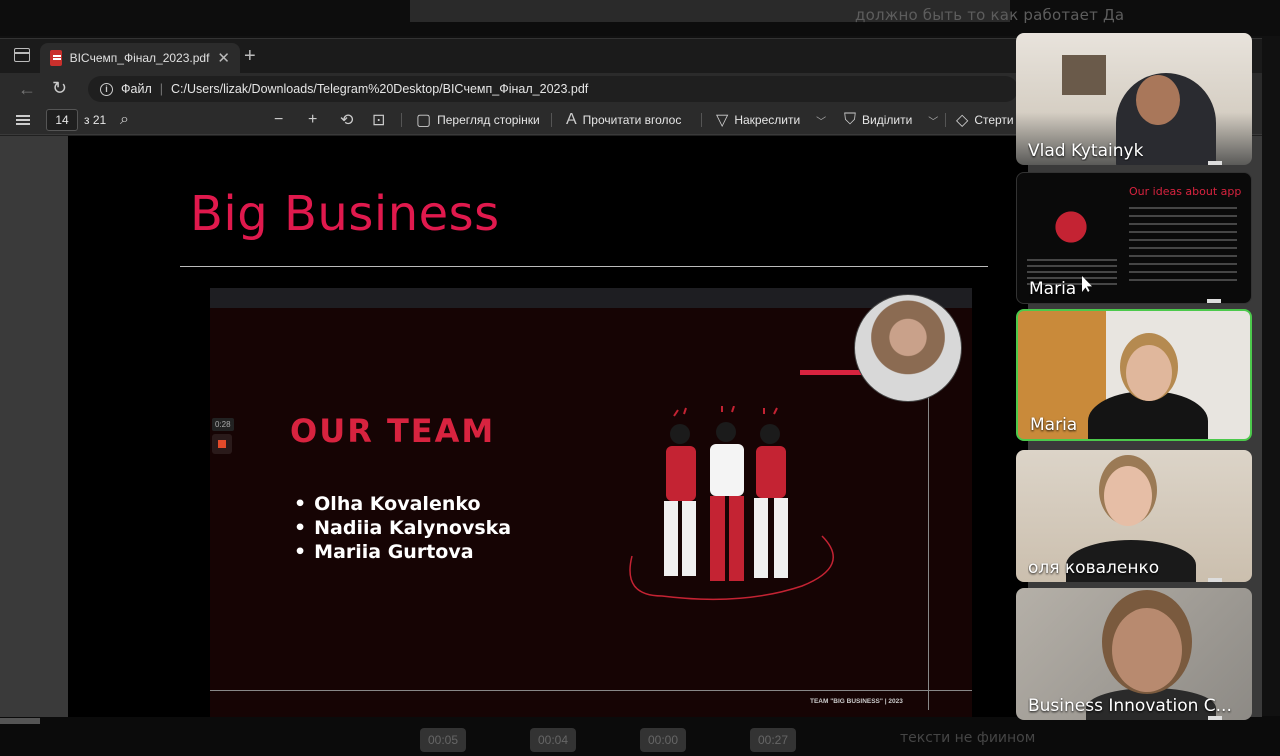 Image resolution: width=1280 pixels, height=756 pixels. Describe the element at coordinates (223, 58) in the screenshot. I see `close-icon: ✕` at that location.